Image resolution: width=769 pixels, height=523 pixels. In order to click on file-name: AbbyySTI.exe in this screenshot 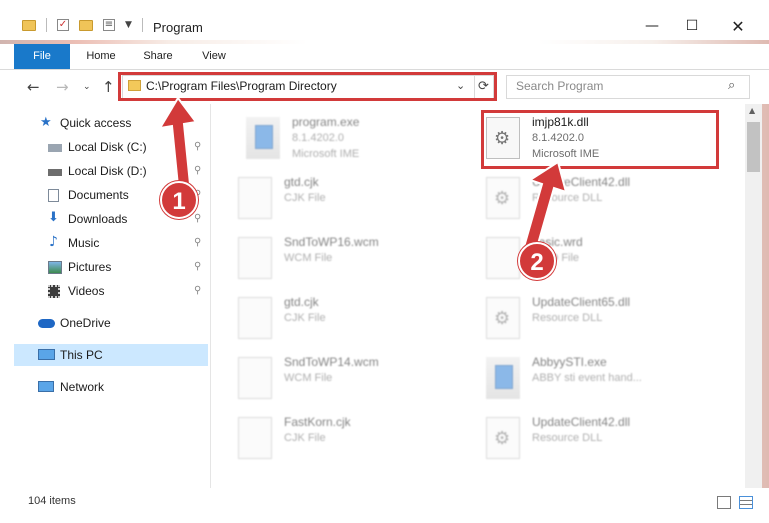, I will do `click(569, 362)`.